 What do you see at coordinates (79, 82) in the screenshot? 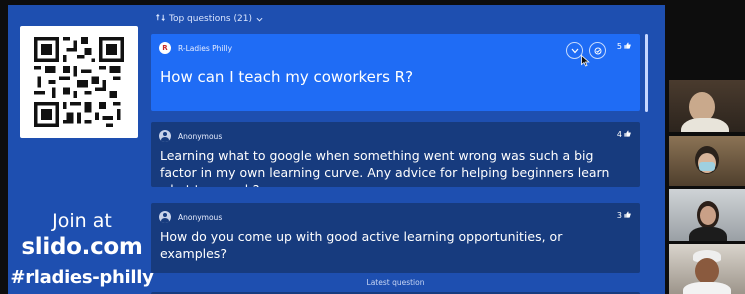
I see `qr-code` at bounding box center [79, 82].